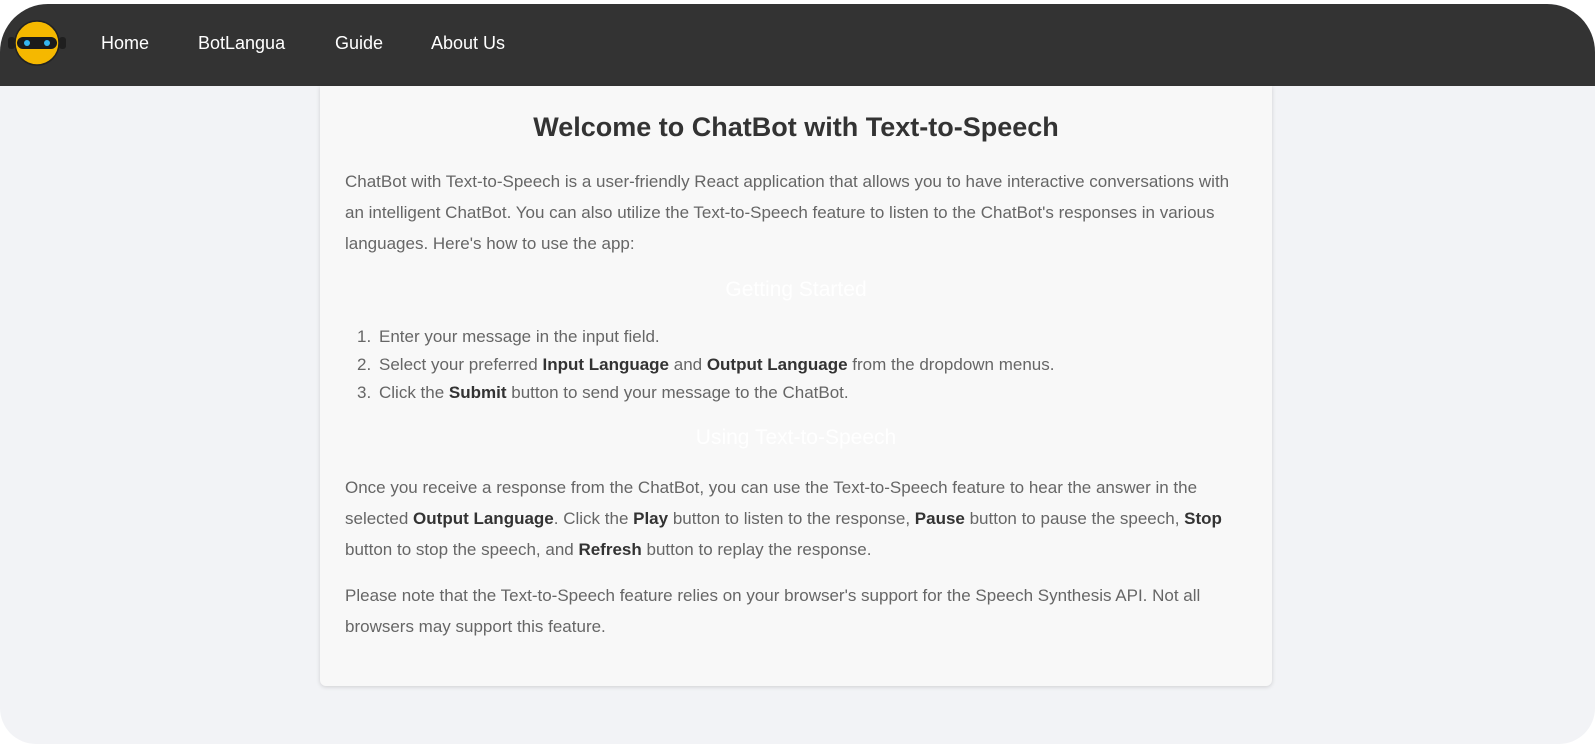 Image resolution: width=1595 pixels, height=744 pixels. I want to click on page-title: Welcome to ChatBot with Text-to-Speech, so click(796, 127).